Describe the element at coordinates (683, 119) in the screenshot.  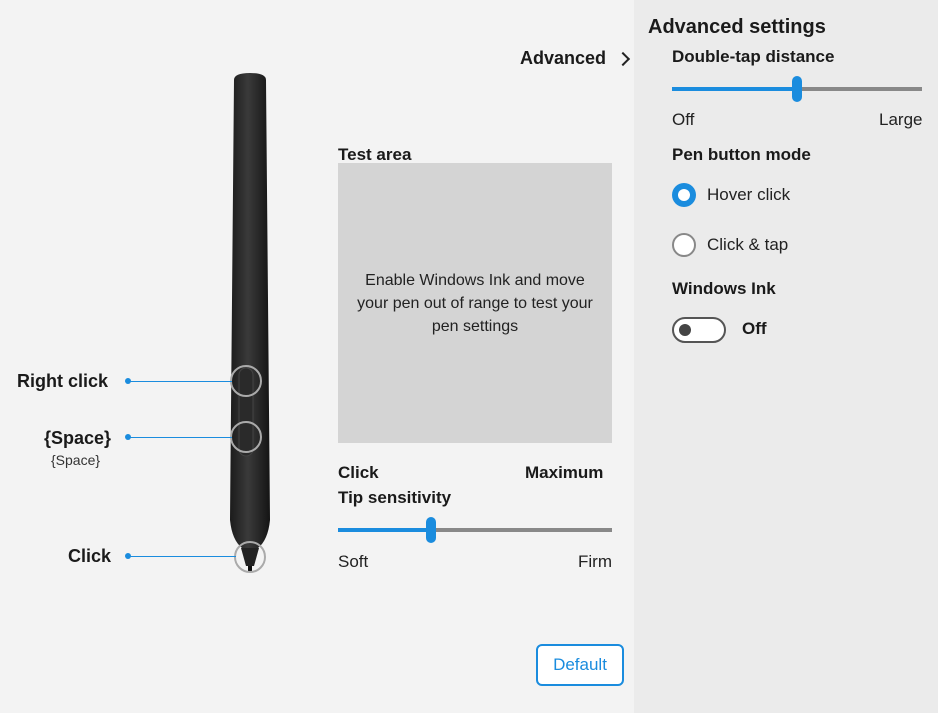
I see `double-tap-off-label: Off` at that location.